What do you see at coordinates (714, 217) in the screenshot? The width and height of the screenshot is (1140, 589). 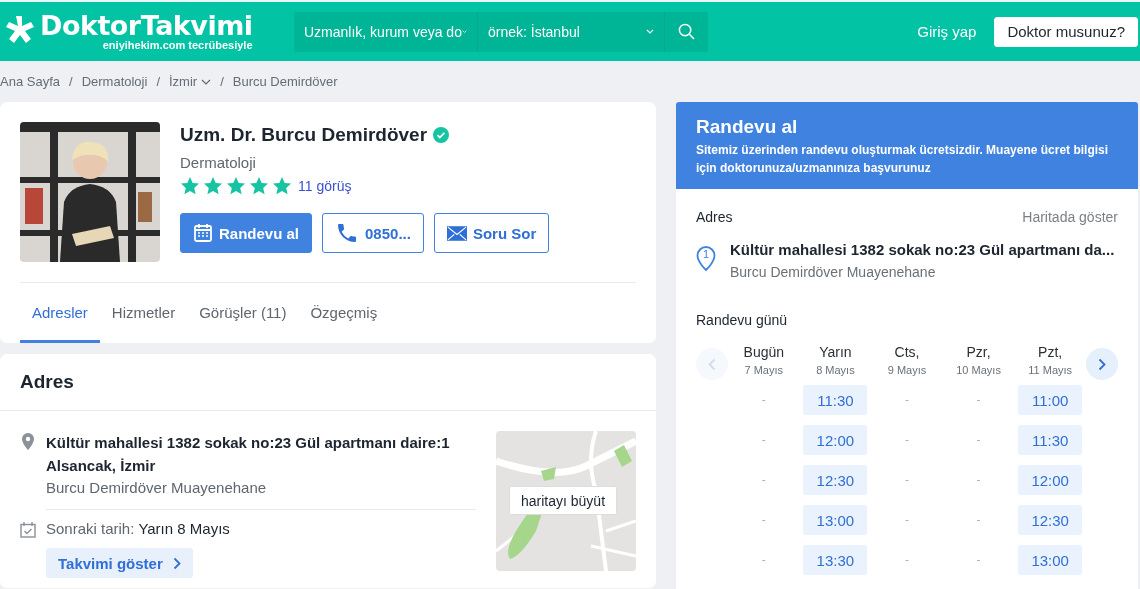 I see `address-label: Adres` at bounding box center [714, 217].